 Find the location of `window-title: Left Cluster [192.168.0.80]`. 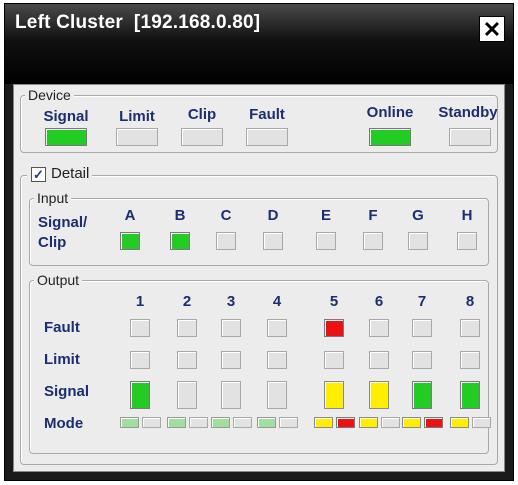

window-title: Left Cluster [192.168.0.80] is located at coordinates (138, 22).